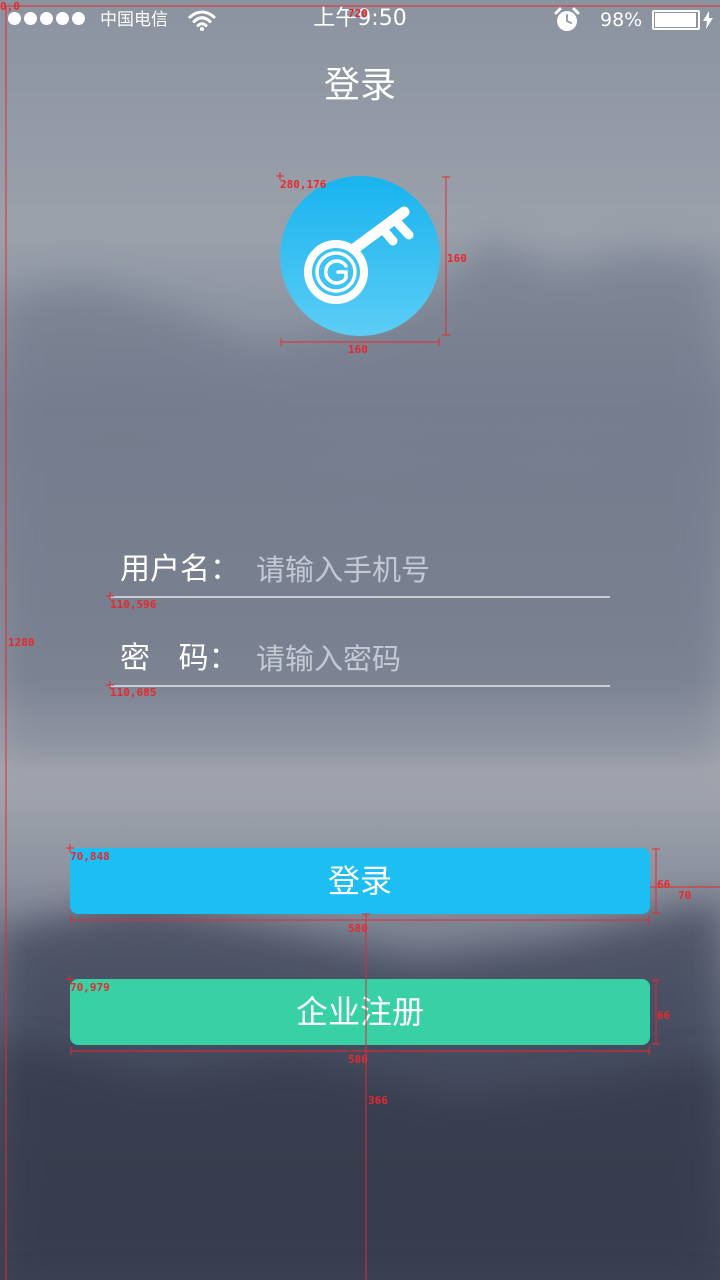 The height and width of the screenshot is (1280, 720). What do you see at coordinates (360, 256) in the screenshot?
I see `key-icon` at bounding box center [360, 256].